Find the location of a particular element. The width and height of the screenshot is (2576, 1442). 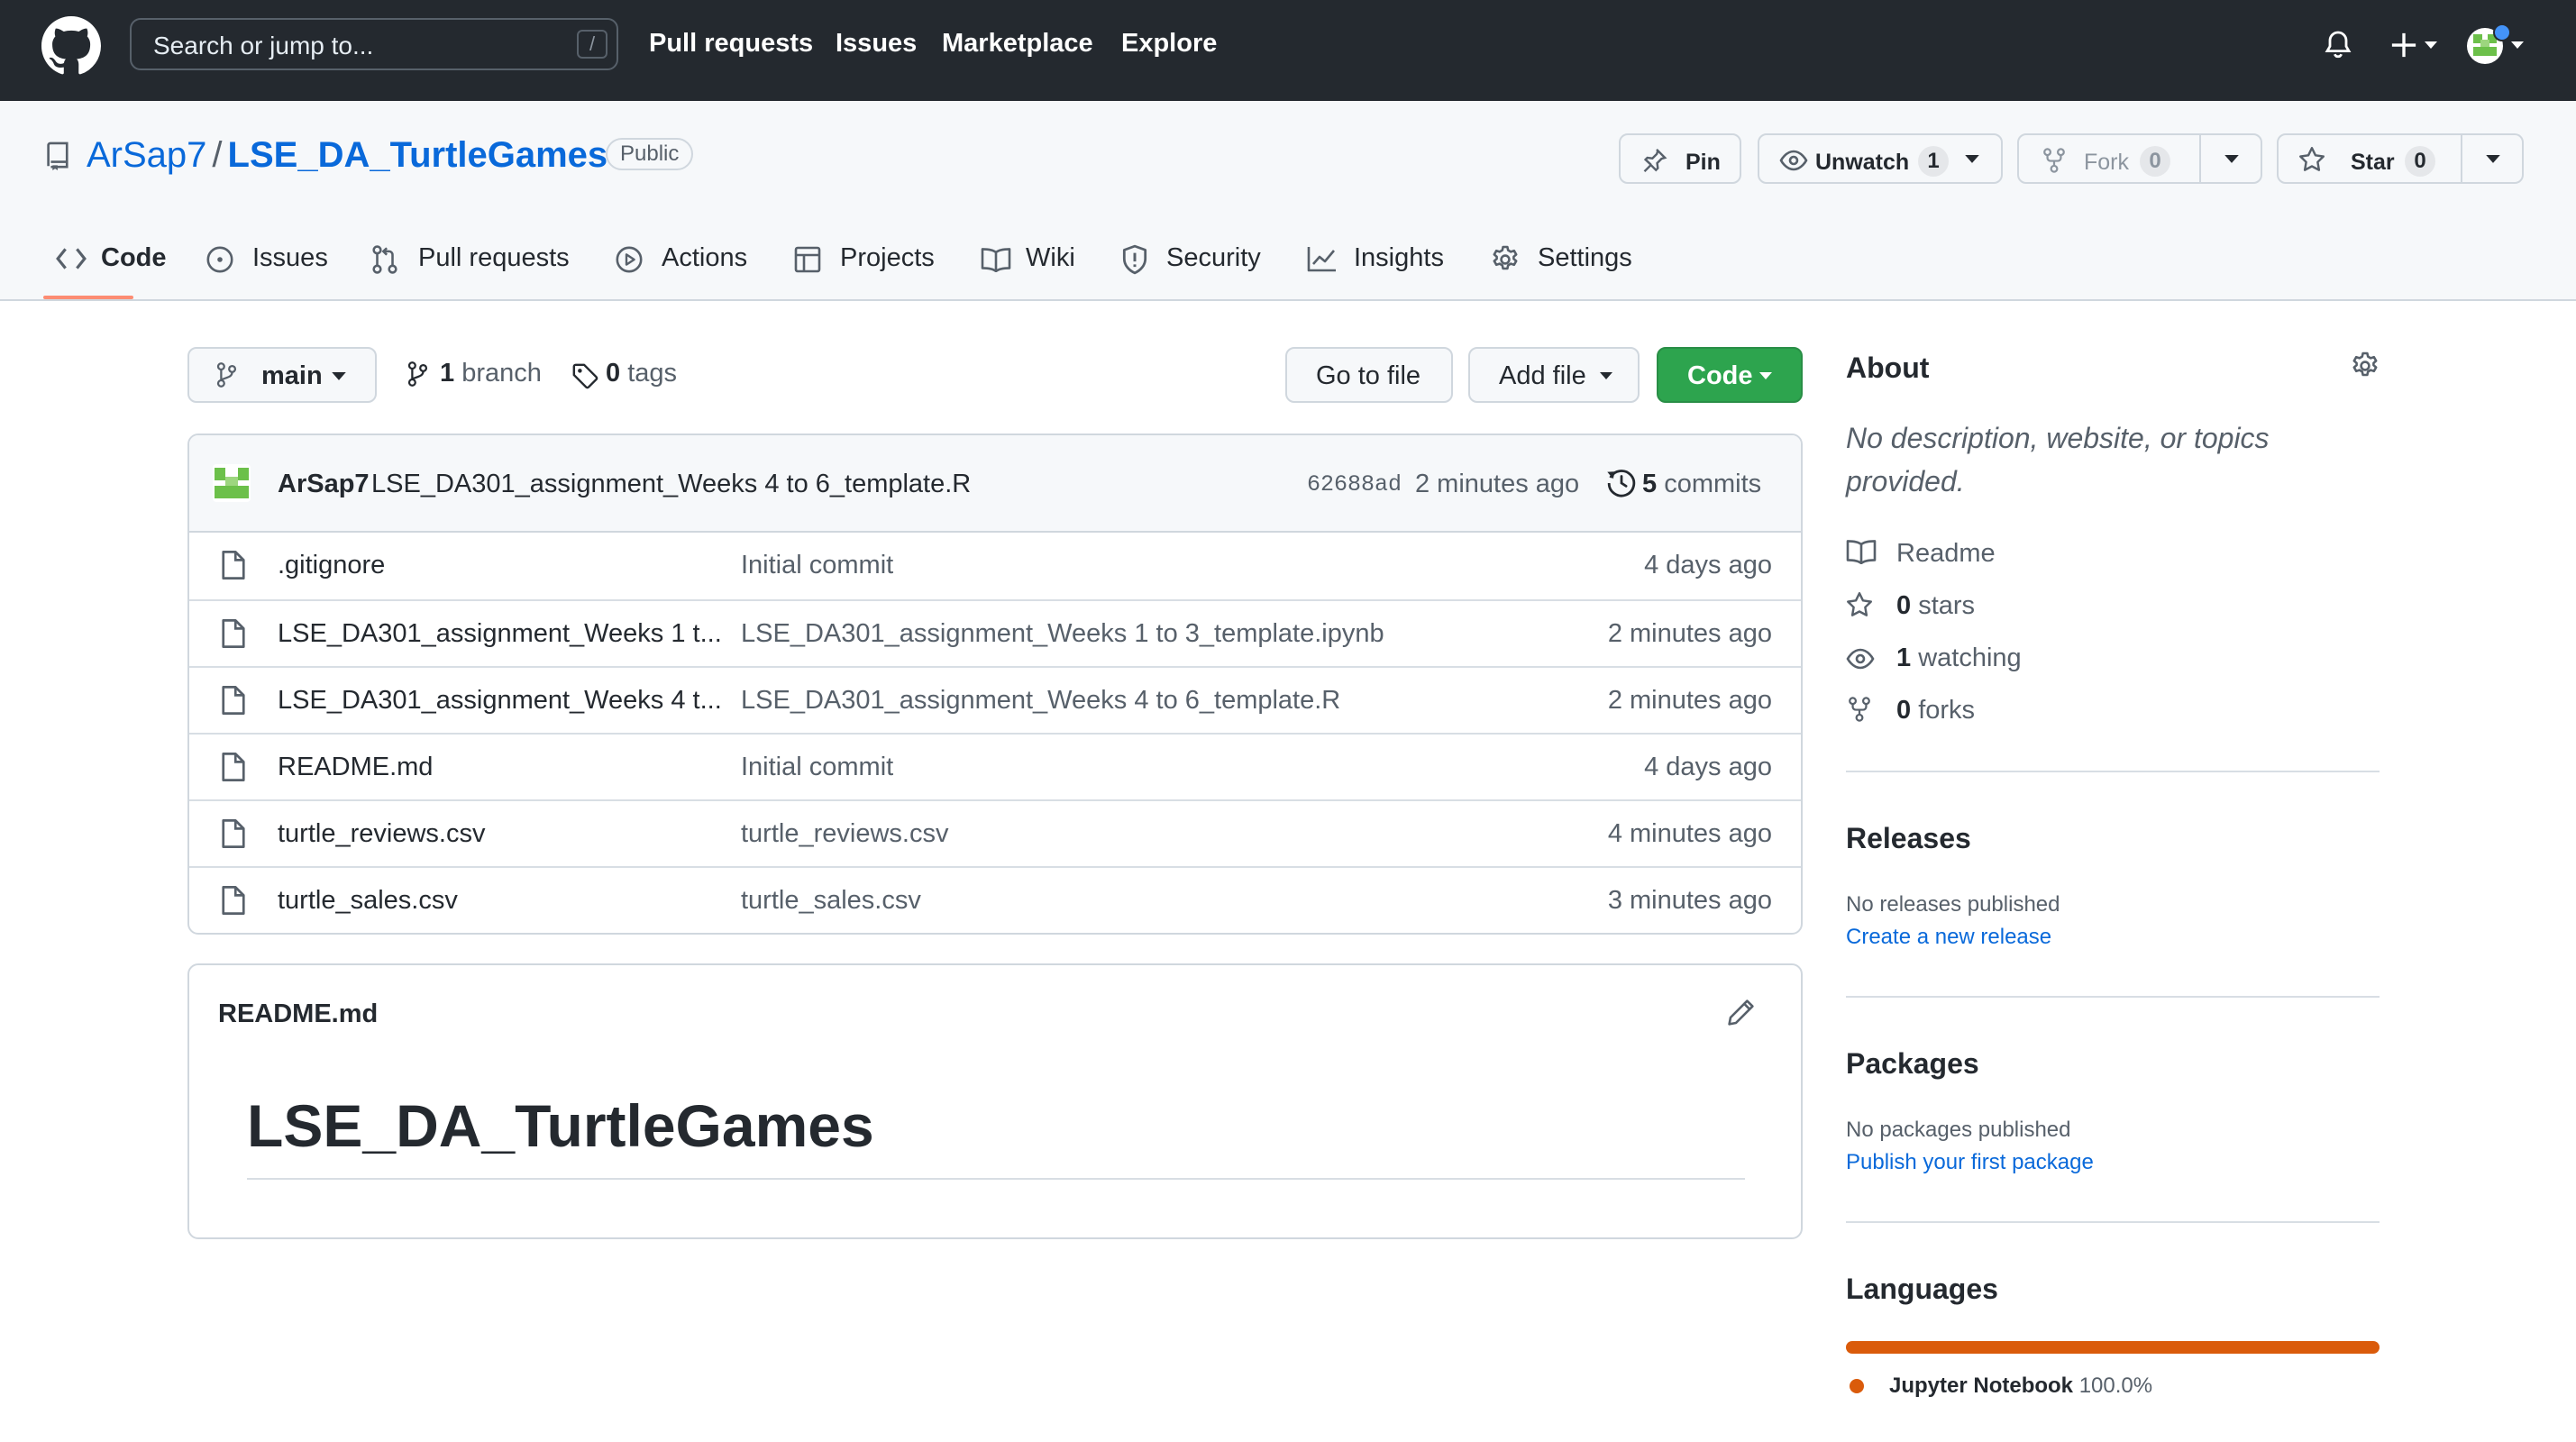

publish-package-link: Publish your first package is located at coordinates (1970, 1162).